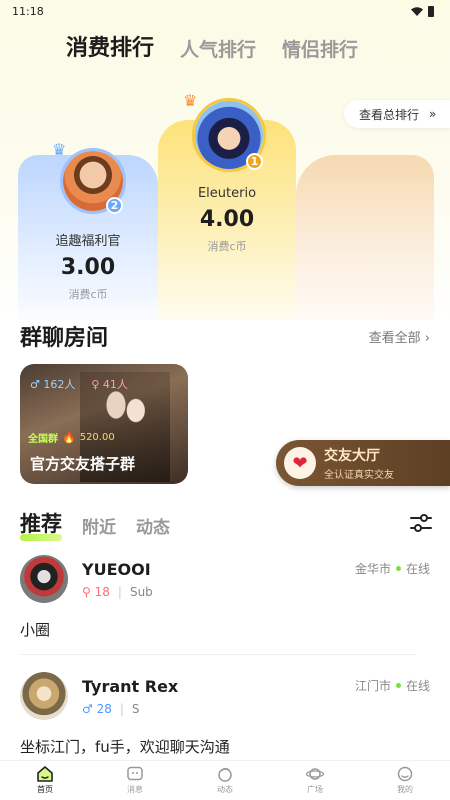  Describe the element at coordinates (320, 48) in the screenshot. I see `tab-couple-ranking: 情侣排行` at that location.